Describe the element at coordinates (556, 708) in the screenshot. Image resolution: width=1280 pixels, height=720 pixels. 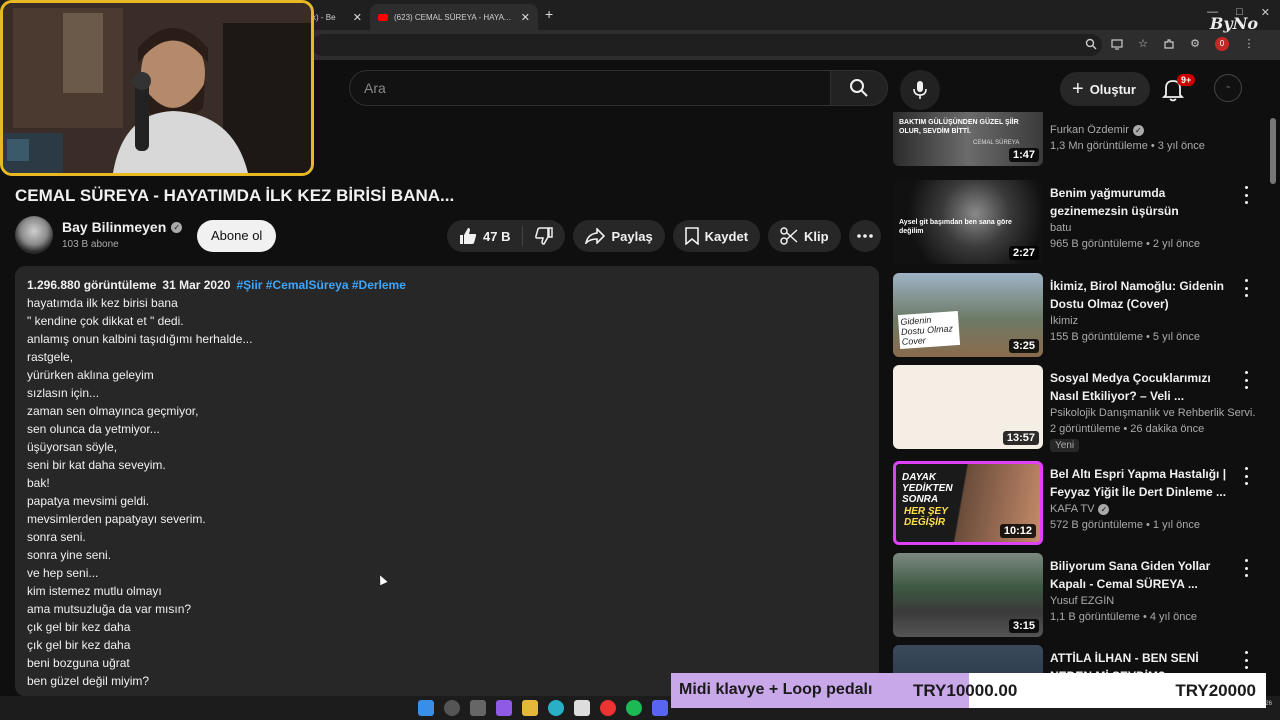
I see `edge-icon` at that location.